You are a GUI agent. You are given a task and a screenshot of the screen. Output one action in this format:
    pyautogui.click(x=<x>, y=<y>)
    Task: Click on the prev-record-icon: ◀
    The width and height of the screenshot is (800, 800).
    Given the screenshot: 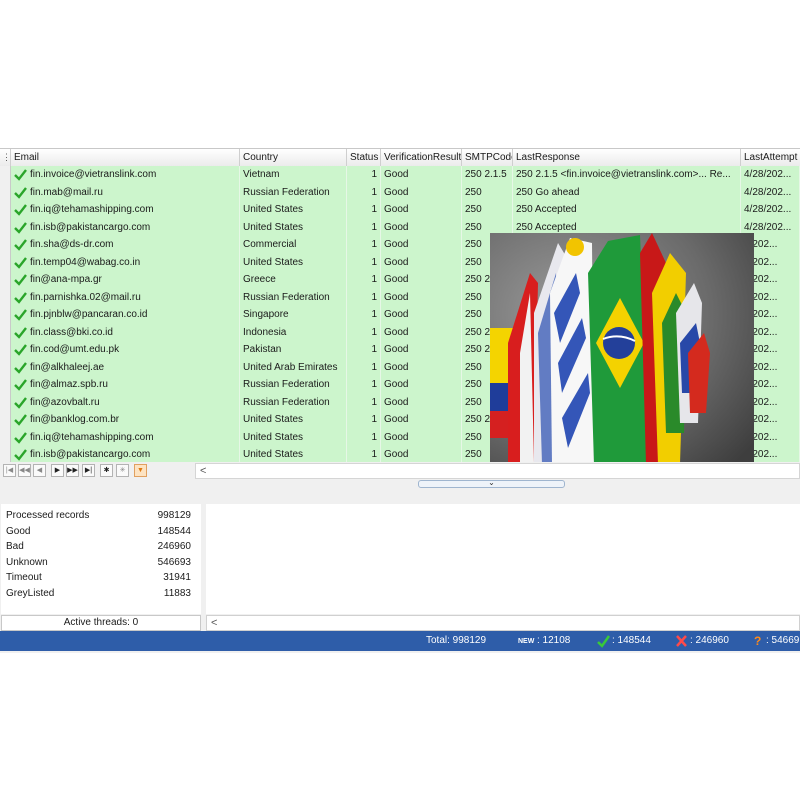 What is the action you would take?
    pyautogui.click(x=39, y=470)
    